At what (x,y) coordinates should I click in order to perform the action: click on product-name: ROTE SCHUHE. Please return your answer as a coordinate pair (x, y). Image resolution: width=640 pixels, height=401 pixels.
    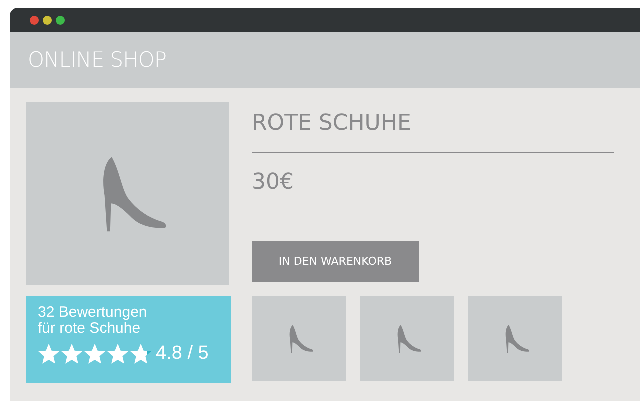
    Looking at the image, I should click on (332, 124).